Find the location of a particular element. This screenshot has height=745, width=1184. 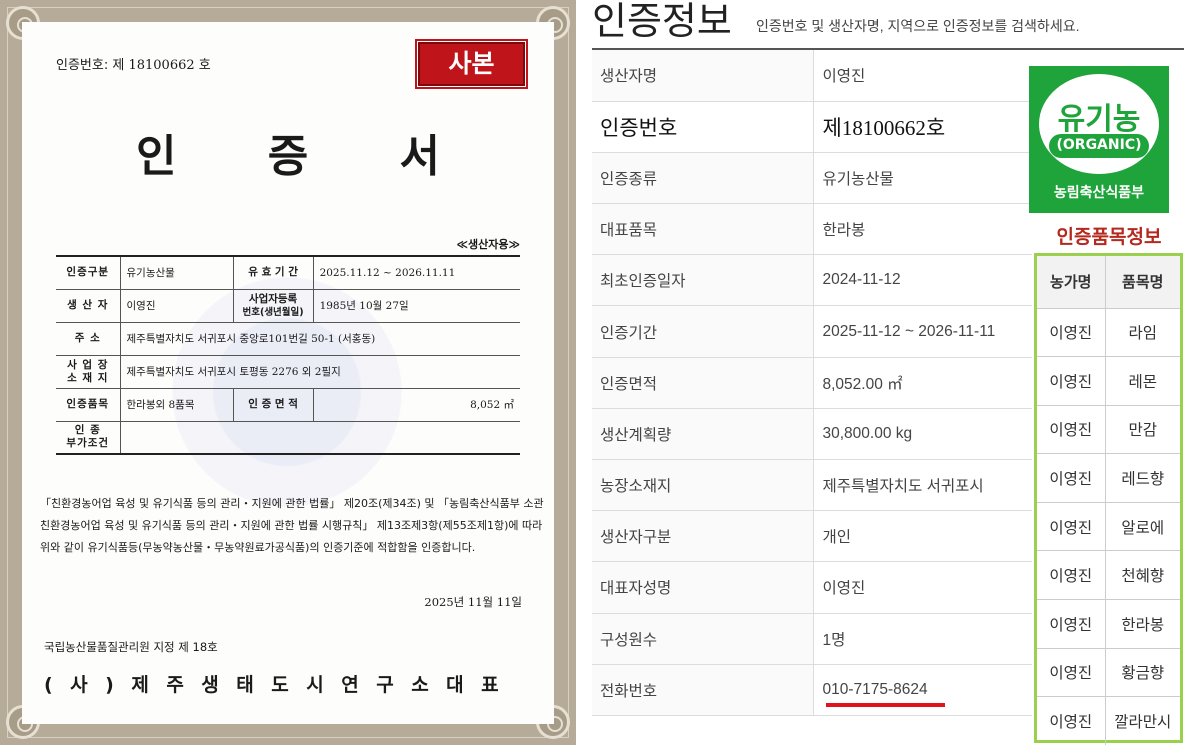

info-value: 8,052.00 ㎡ is located at coordinates (922, 383).